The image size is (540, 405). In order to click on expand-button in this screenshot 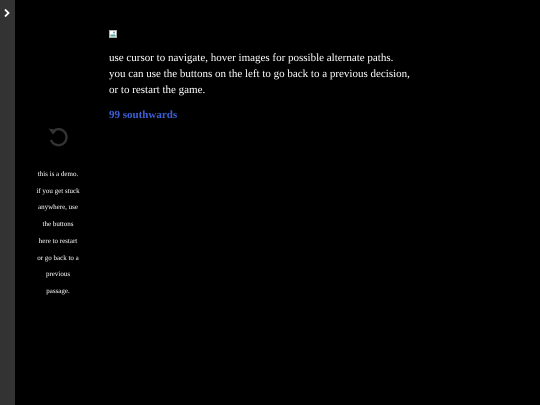, I will do `click(7, 11)`.